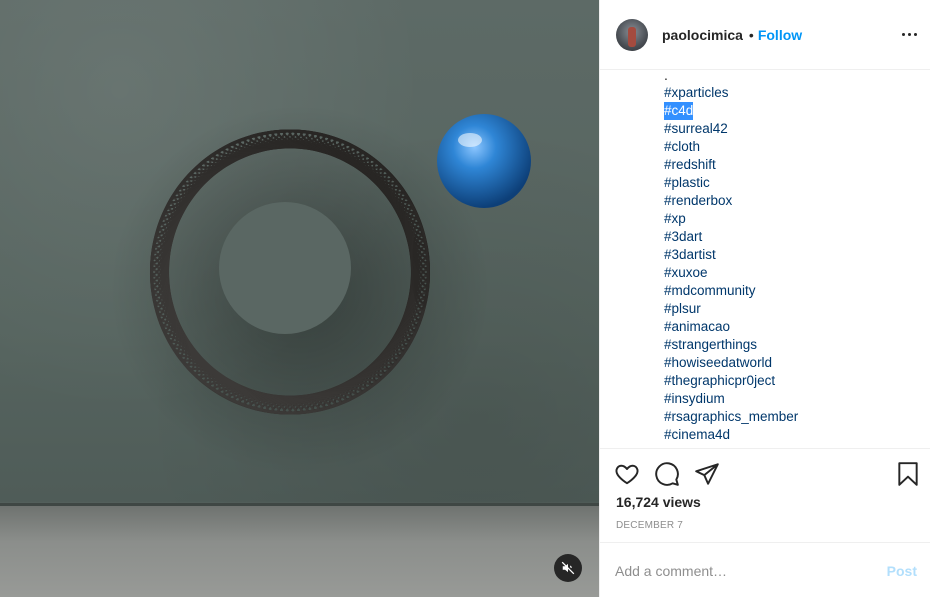 Image resolution: width=930 pixels, height=597 pixels. What do you see at coordinates (285, 268) in the screenshot?
I see `coil-hole` at bounding box center [285, 268].